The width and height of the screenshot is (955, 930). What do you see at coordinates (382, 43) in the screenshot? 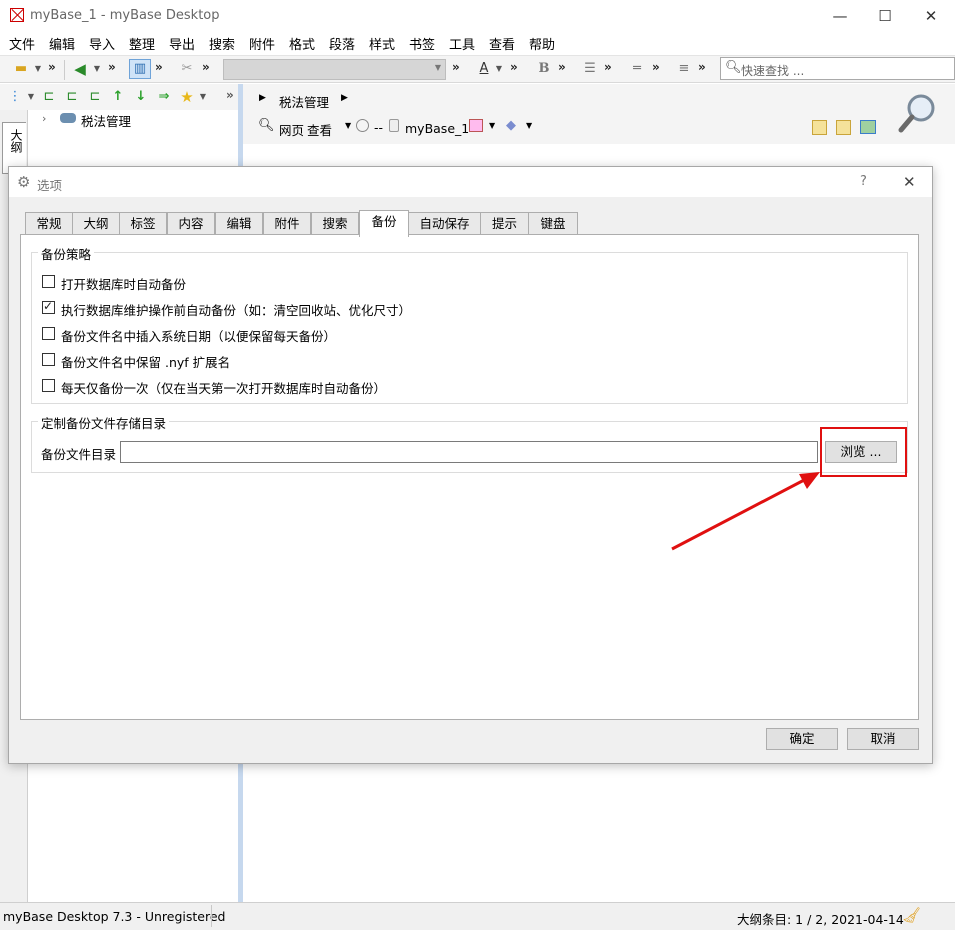
I see `menu-style: 样式` at bounding box center [382, 43].